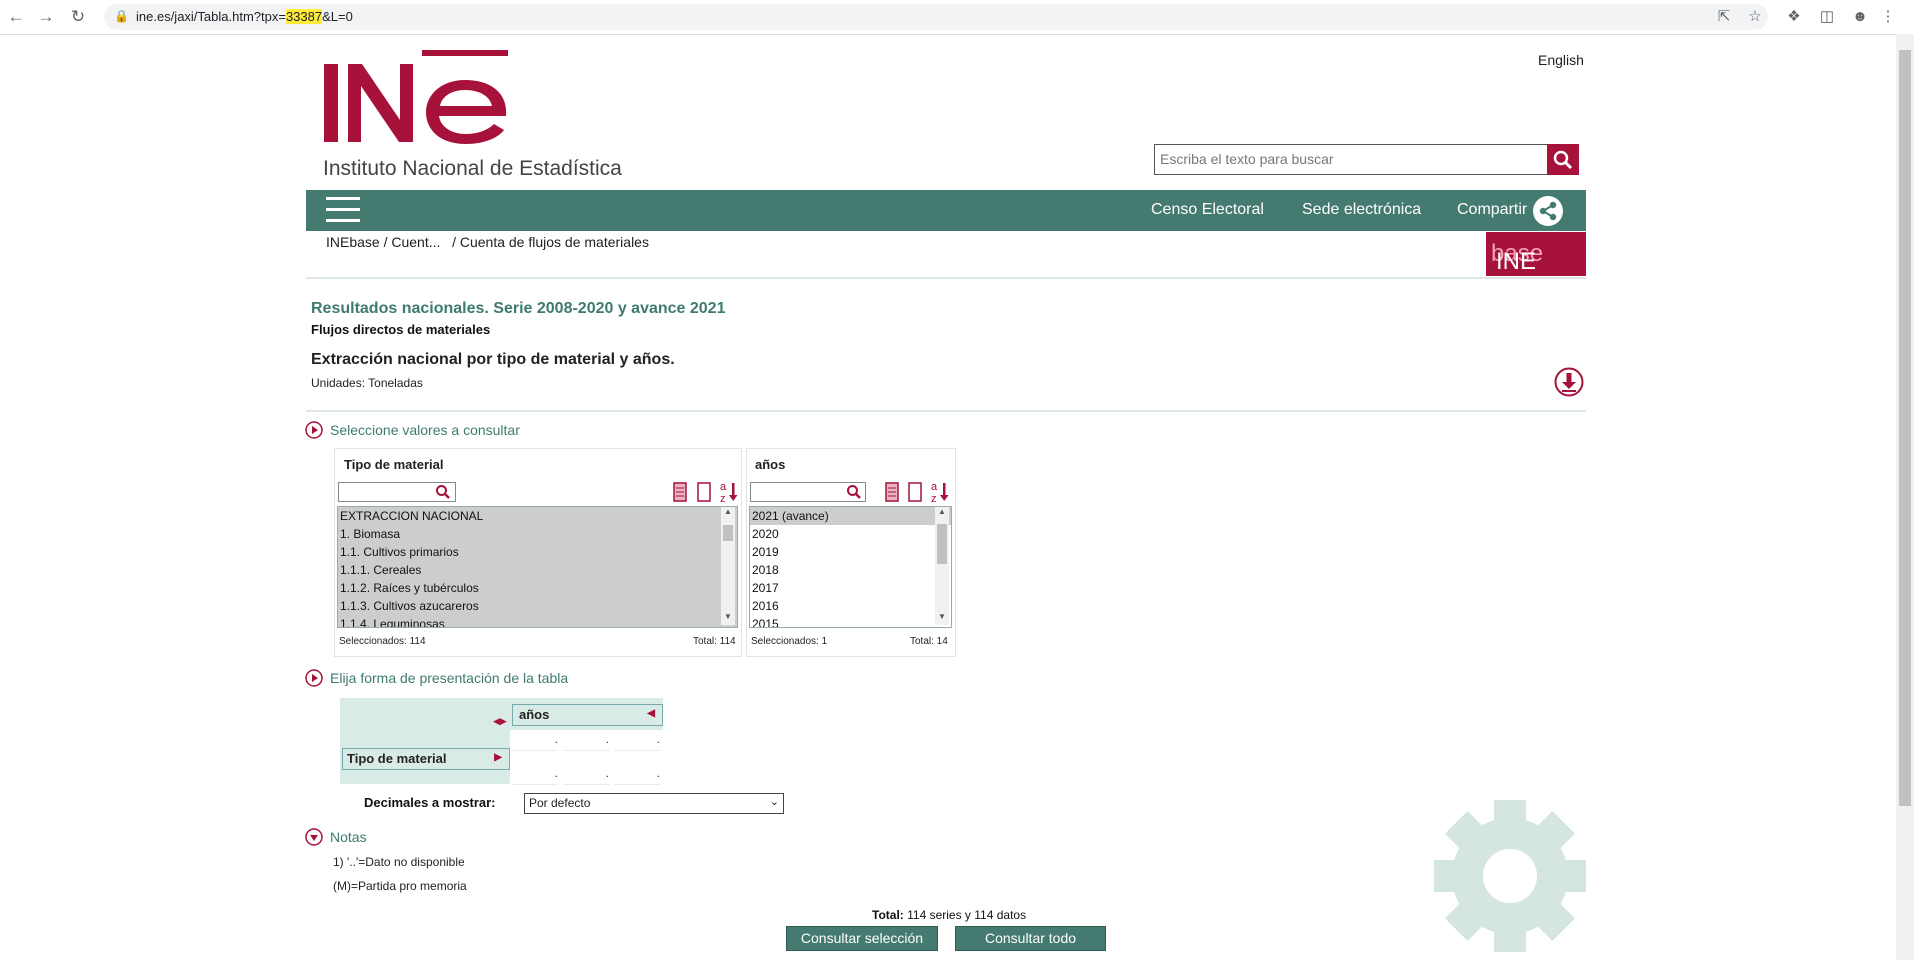  What do you see at coordinates (537, 621) in the screenshot?
I see `list-item: 1.1.4. Leguminosas` at bounding box center [537, 621].